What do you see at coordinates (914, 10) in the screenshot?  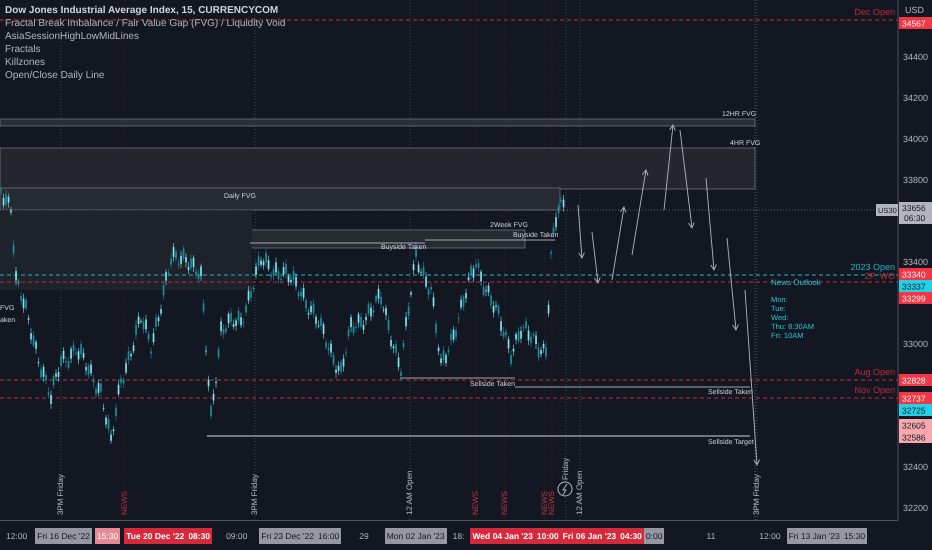 I see `currency-label: USD` at bounding box center [914, 10].